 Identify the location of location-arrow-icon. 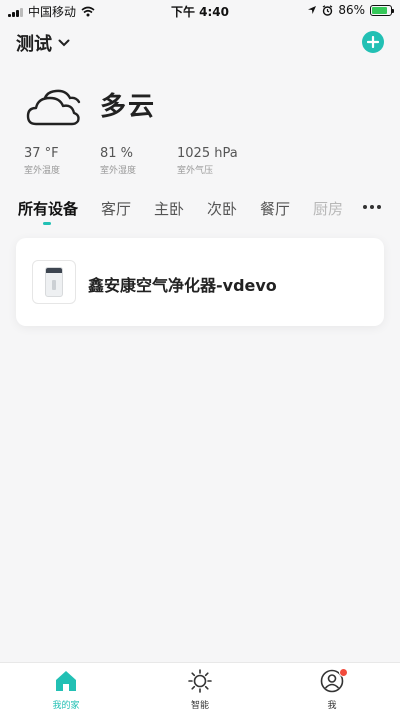
(312, 10).